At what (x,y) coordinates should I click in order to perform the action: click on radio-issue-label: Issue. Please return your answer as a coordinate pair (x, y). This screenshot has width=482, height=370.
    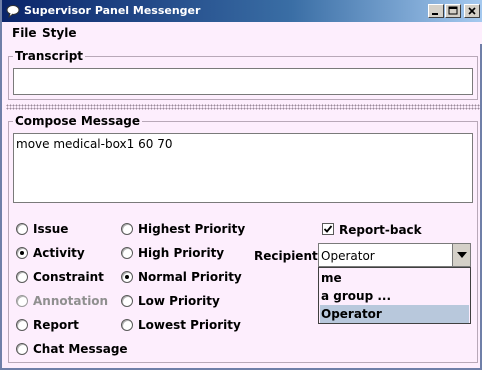
    Looking at the image, I should click on (51, 229).